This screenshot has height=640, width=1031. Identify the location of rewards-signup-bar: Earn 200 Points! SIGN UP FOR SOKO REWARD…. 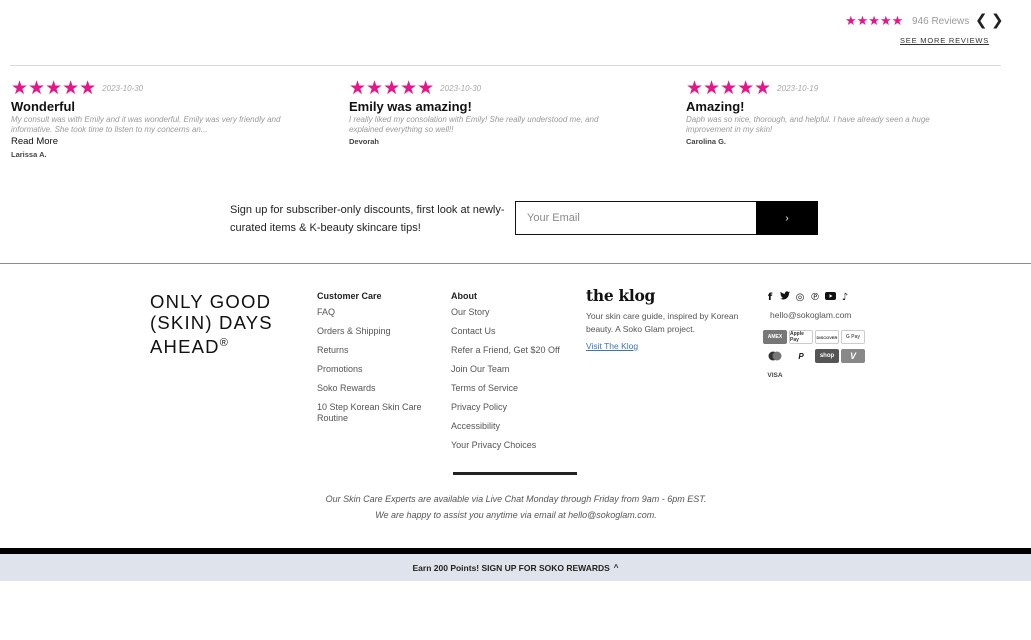
(515, 567).